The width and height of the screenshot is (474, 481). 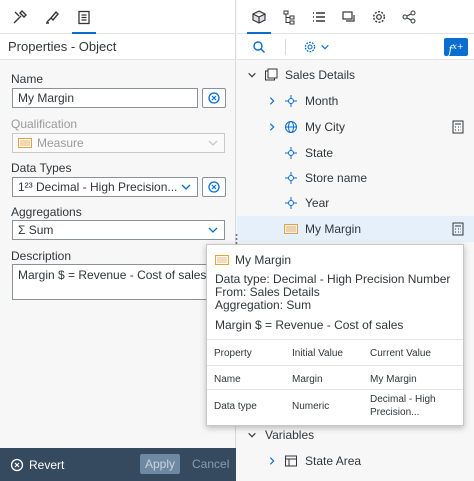 What do you see at coordinates (267, 292) in the screenshot?
I see `tooltip-from: From: Sales Details` at bounding box center [267, 292].